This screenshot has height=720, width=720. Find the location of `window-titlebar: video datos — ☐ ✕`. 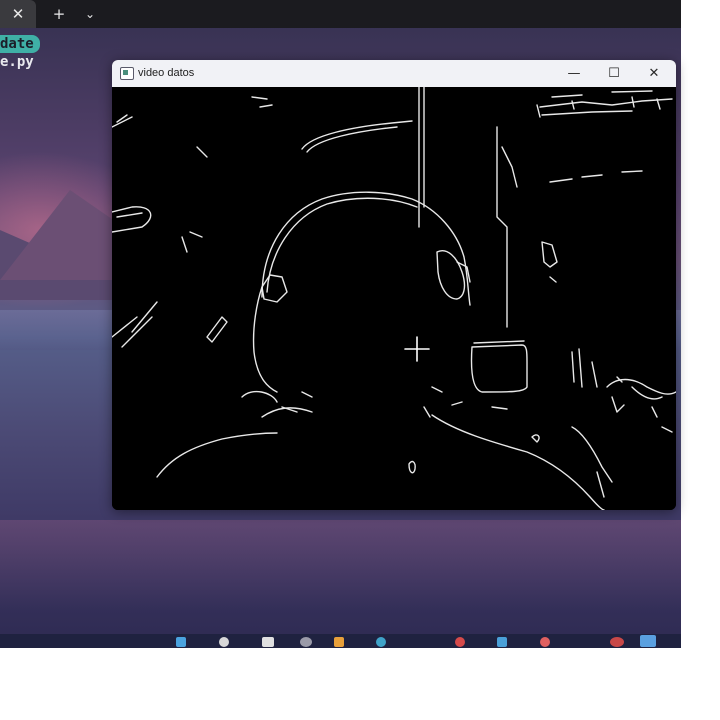

window-titlebar: video datos — ☐ ✕ is located at coordinates (394, 74).